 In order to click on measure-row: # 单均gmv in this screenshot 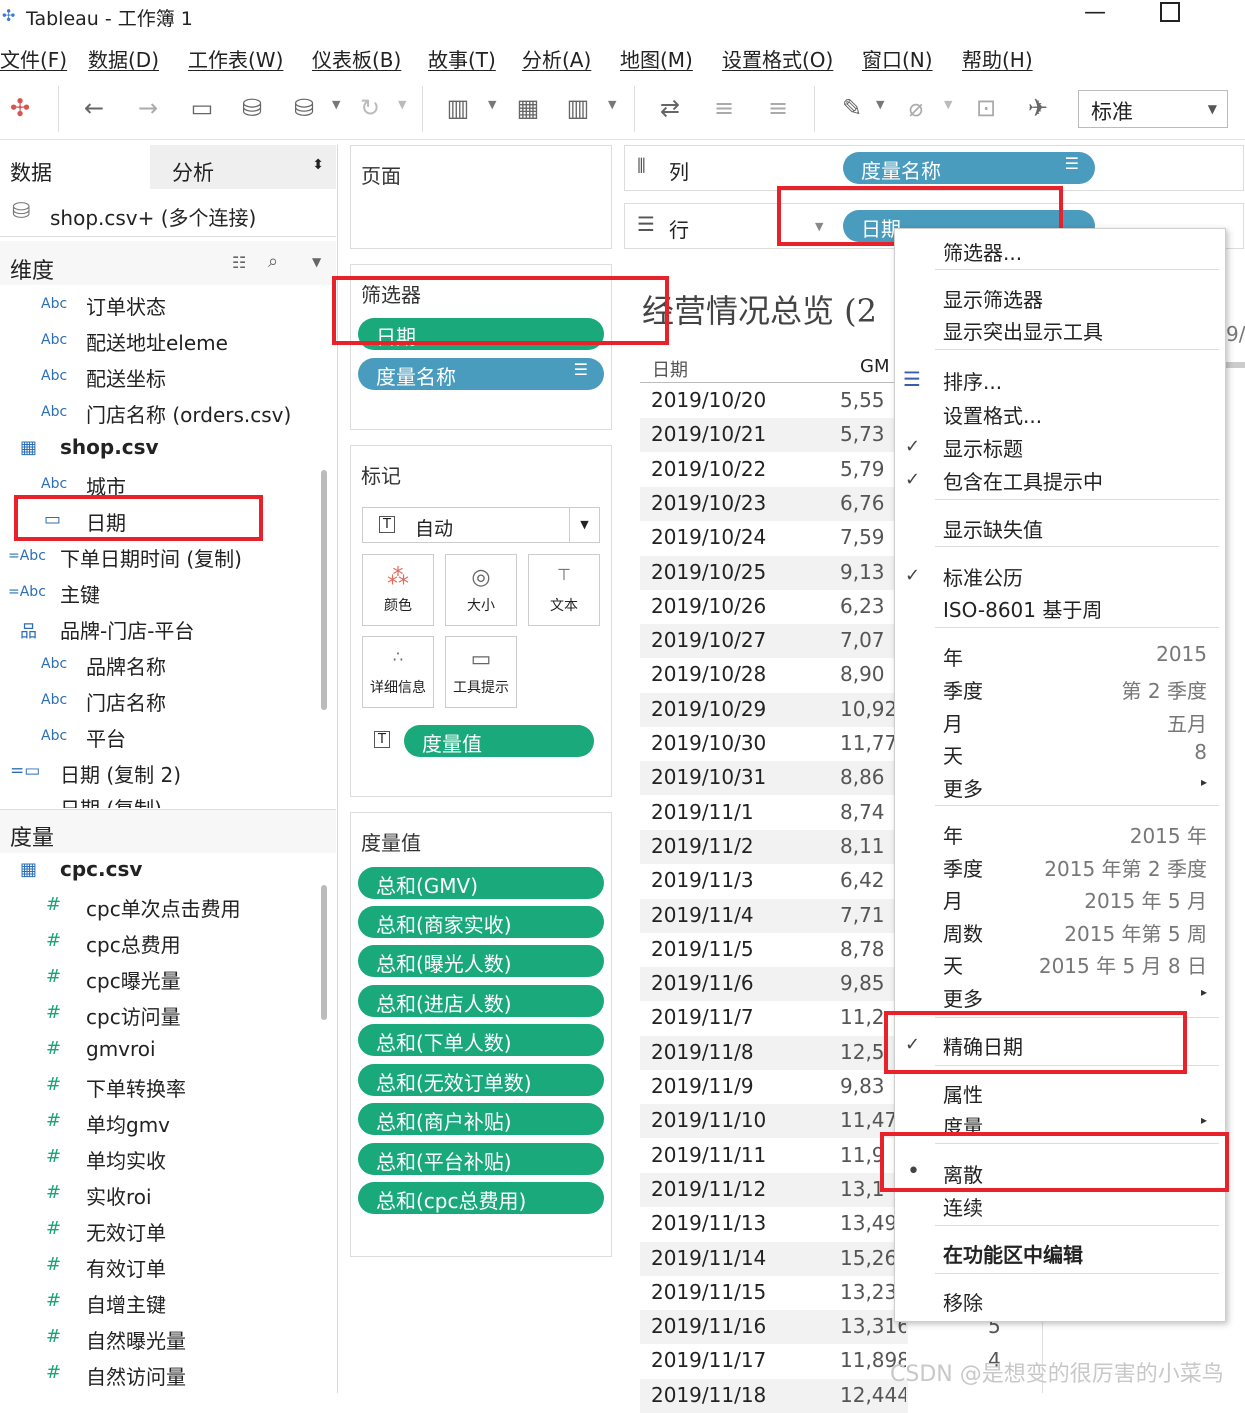, I will do `click(165, 1123)`.